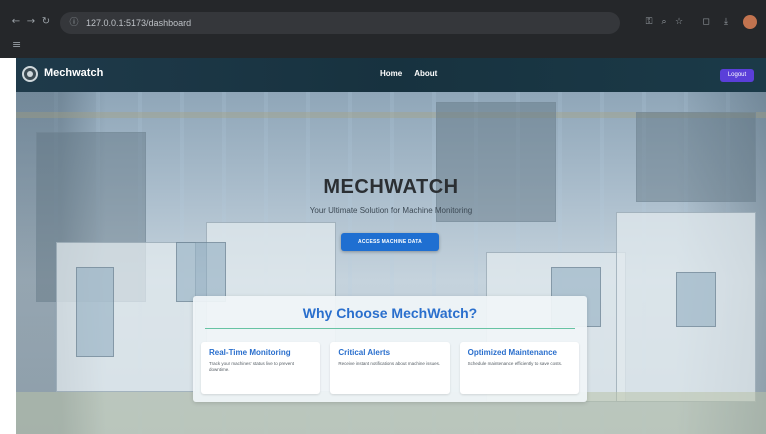  What do you see at coordinates (390, 328) in the screenshot?
I see `divider` at bounding box center [390, 328].